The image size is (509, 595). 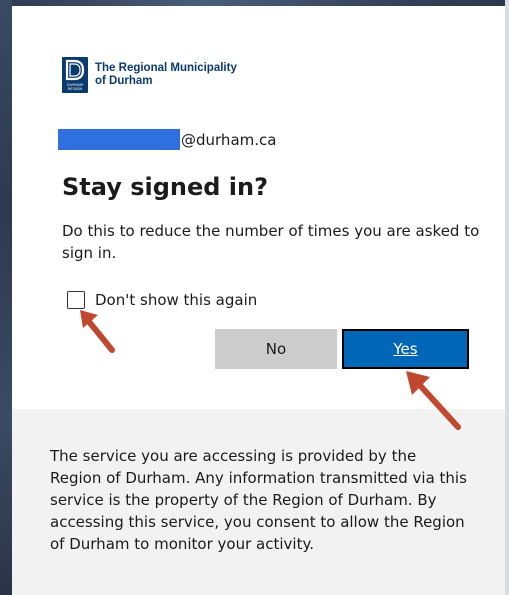 What do you see at coordinates (229, 139) in the screenshot?
I see `email-domain: @durham.ca` at bounding box center [229, 139].